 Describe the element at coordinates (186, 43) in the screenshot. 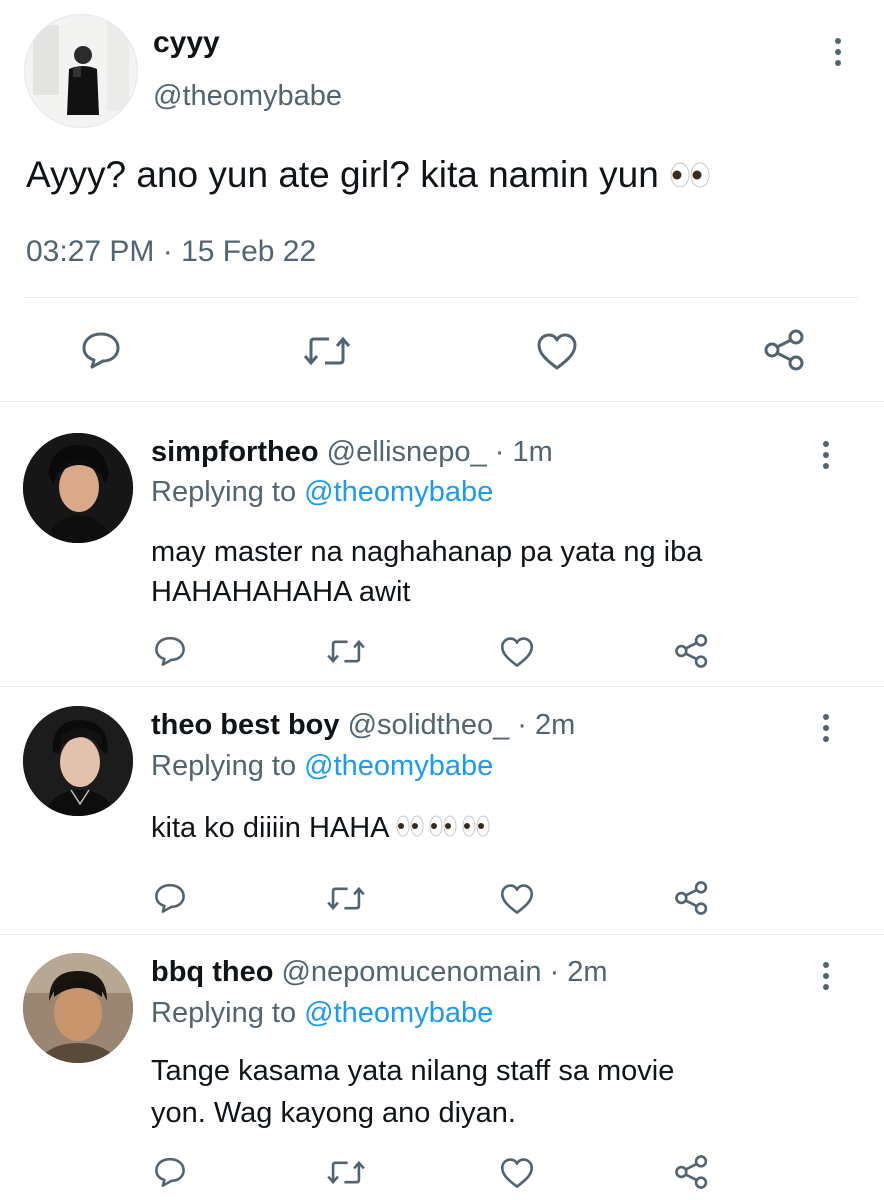

I see `display-name: cyyy` at that location.